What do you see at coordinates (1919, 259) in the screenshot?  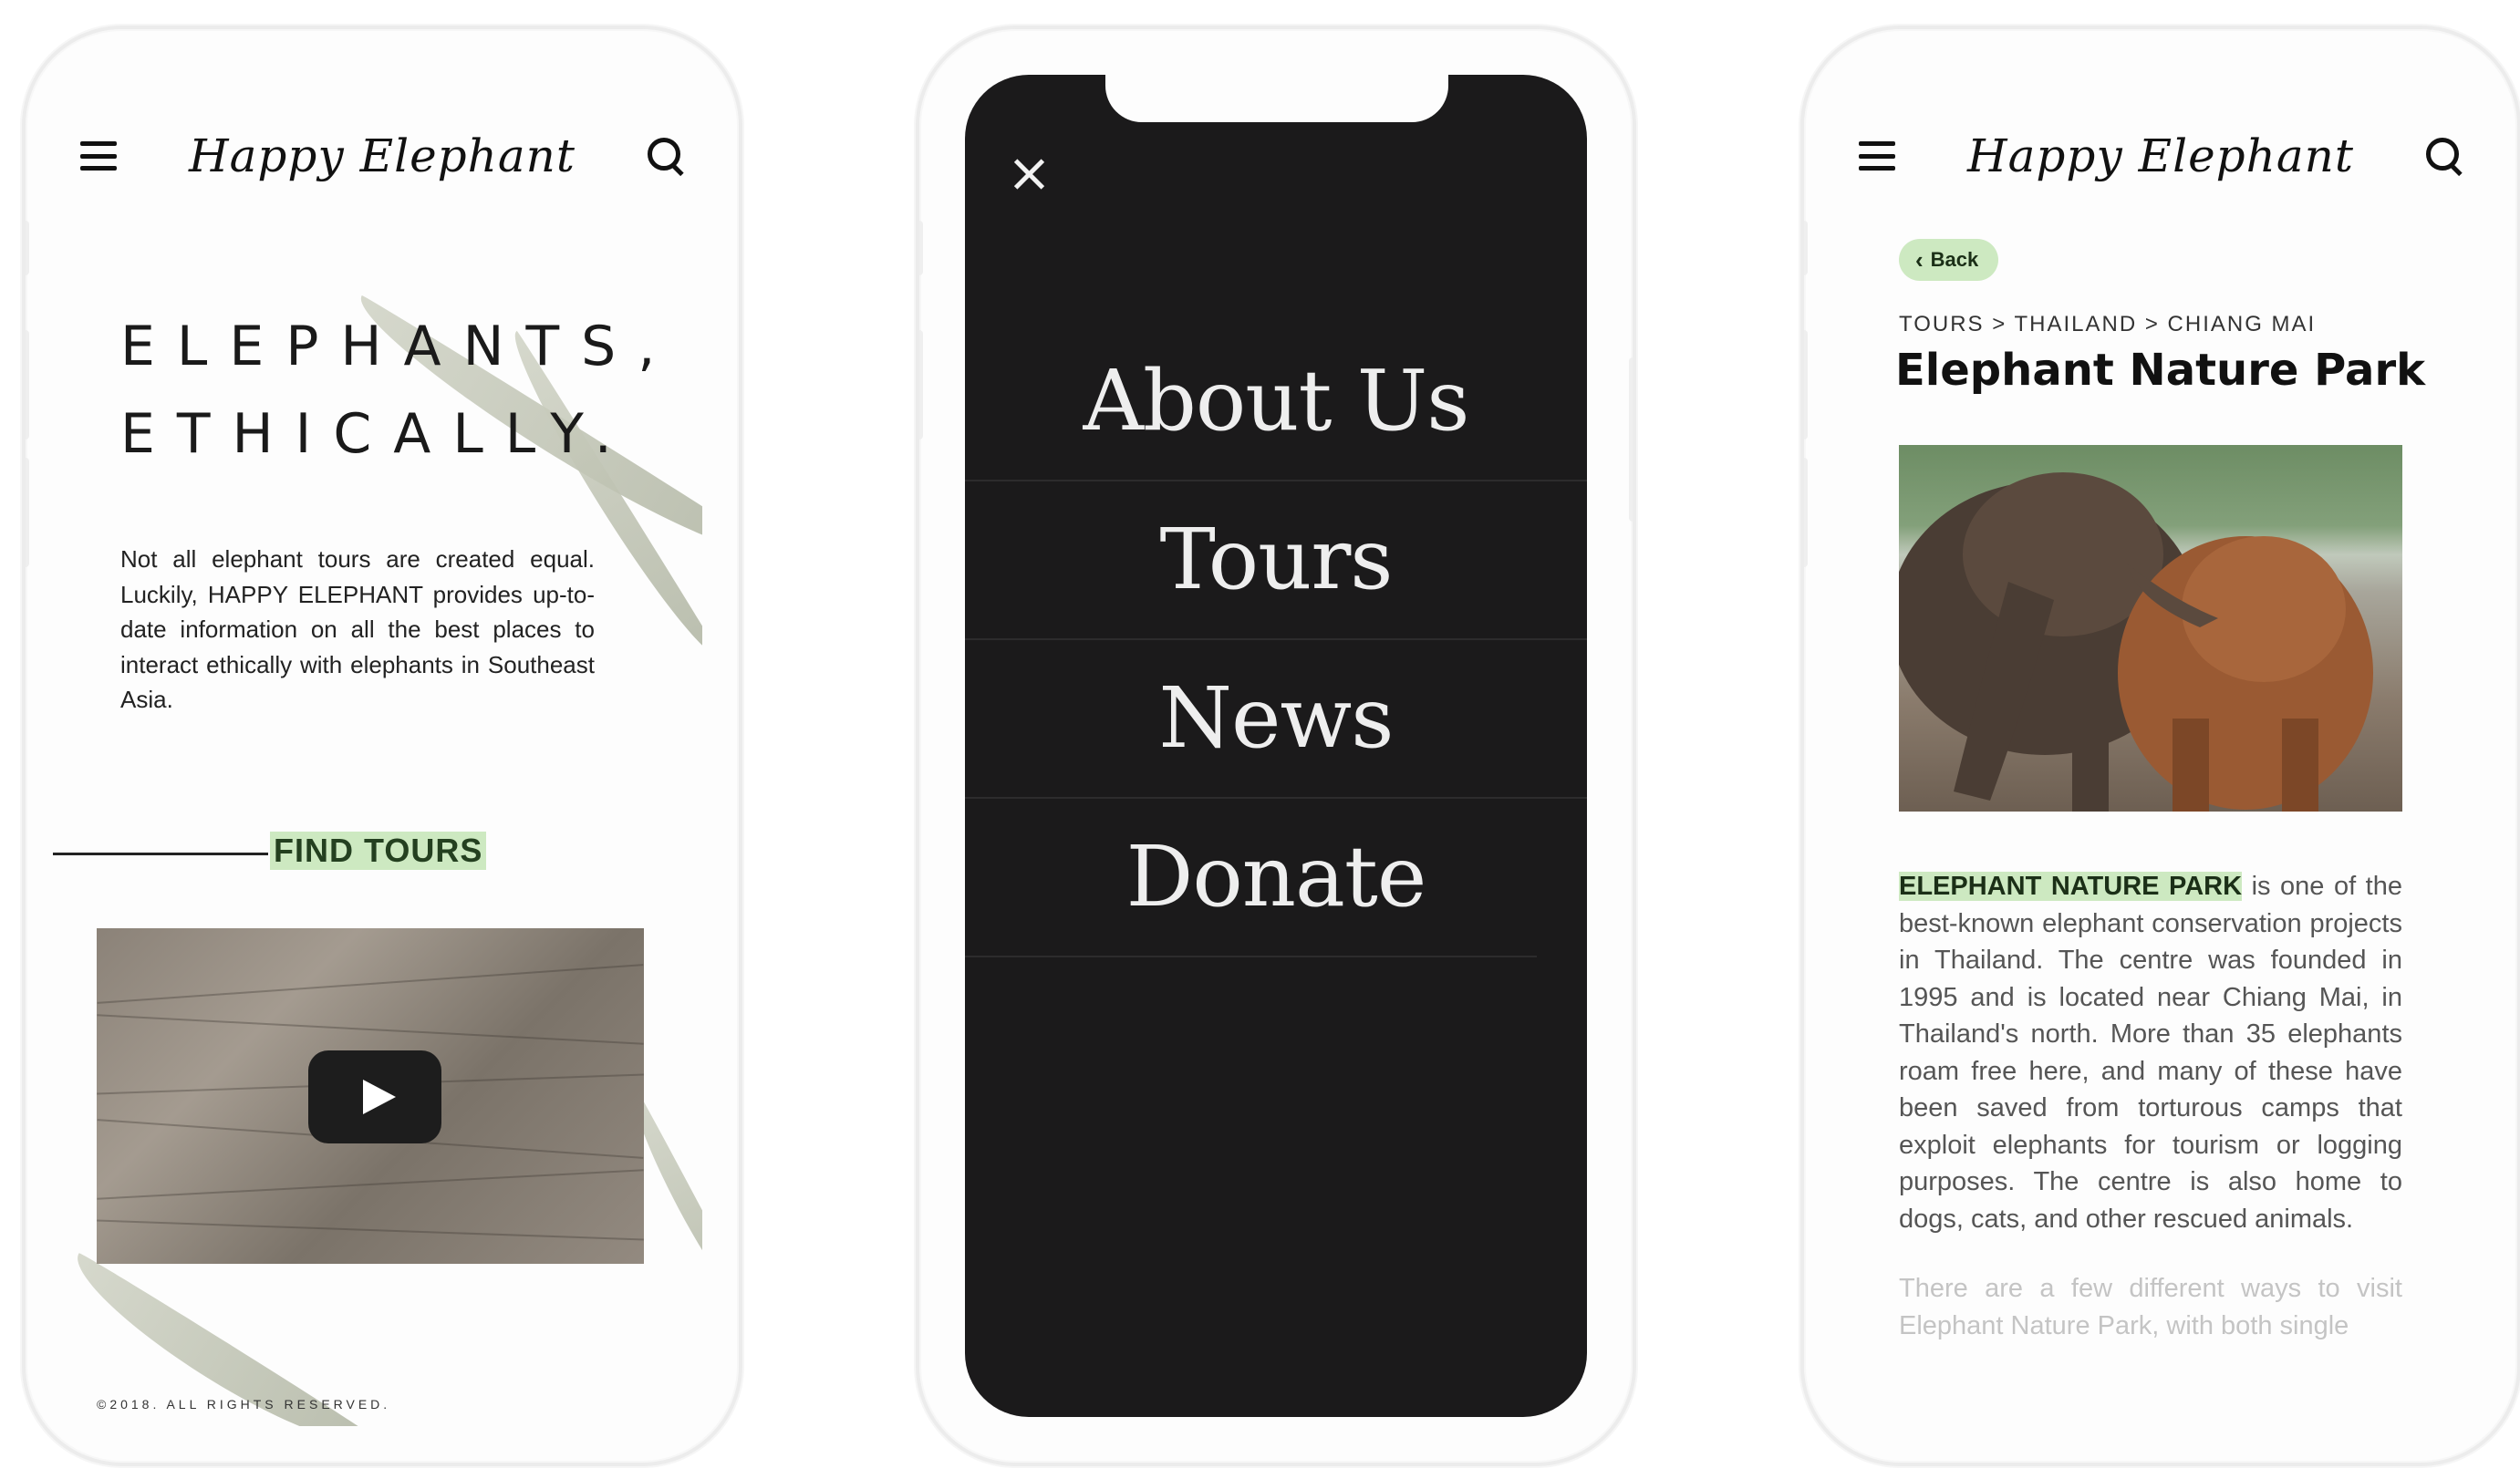 I see `chevron-left-icon: ‹` at bounding box center [1919, 259].